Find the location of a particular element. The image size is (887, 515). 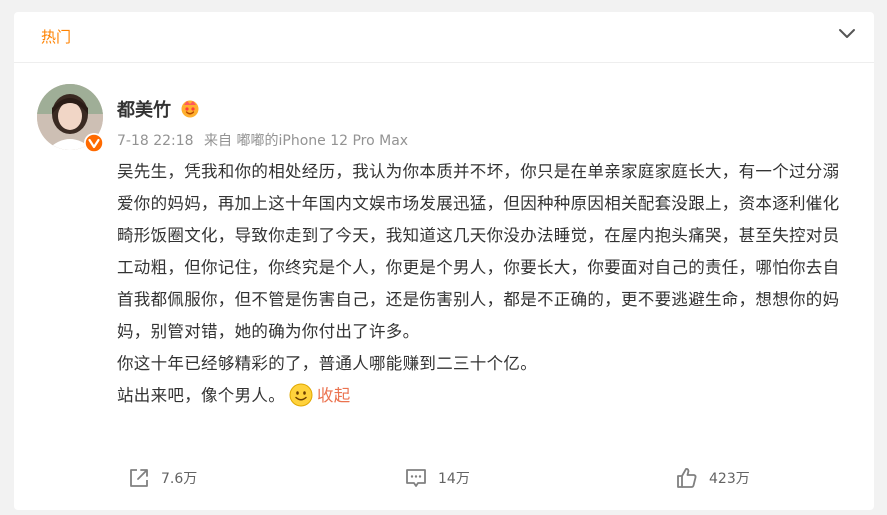

post-actions: 7.6万 14万 423万 is located at coordinates (444, 480).